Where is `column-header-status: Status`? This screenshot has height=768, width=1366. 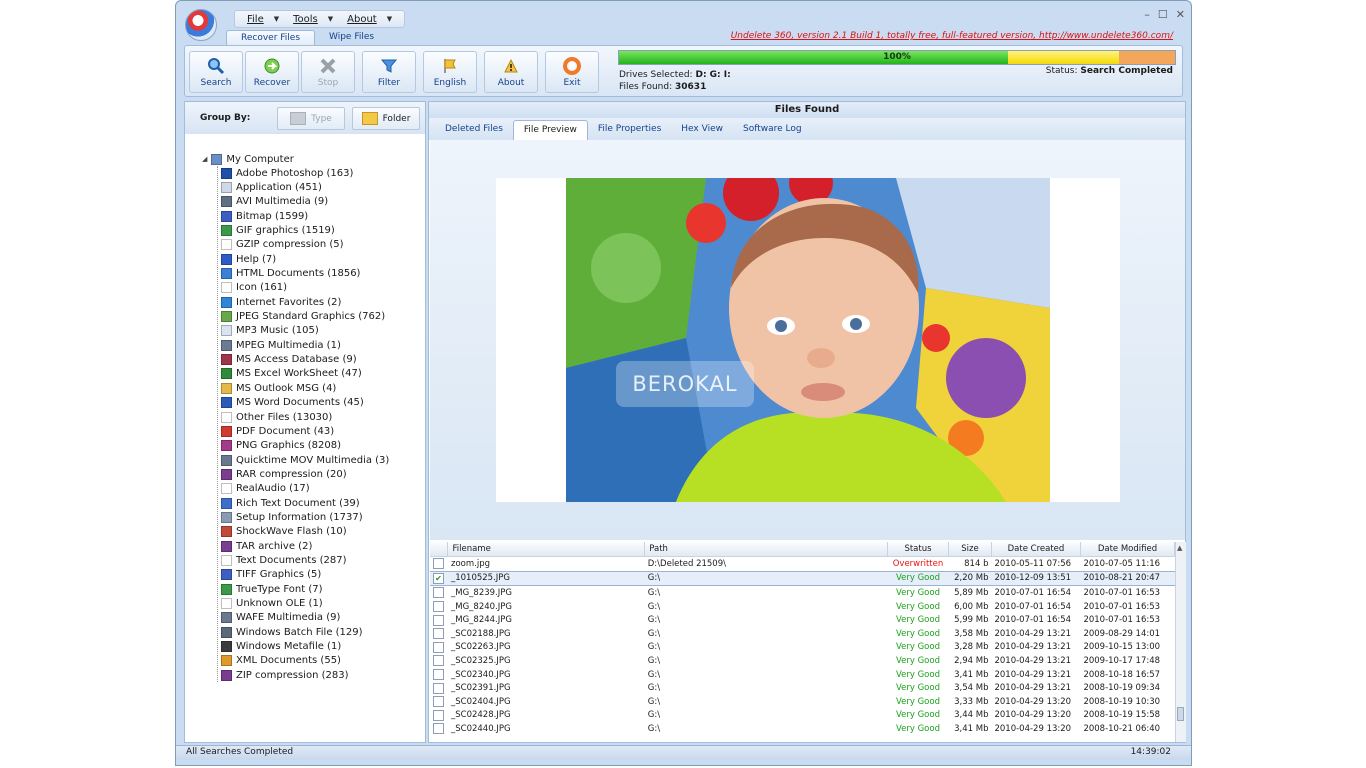
column-header-status: Status is located at coordinates (918, 549).